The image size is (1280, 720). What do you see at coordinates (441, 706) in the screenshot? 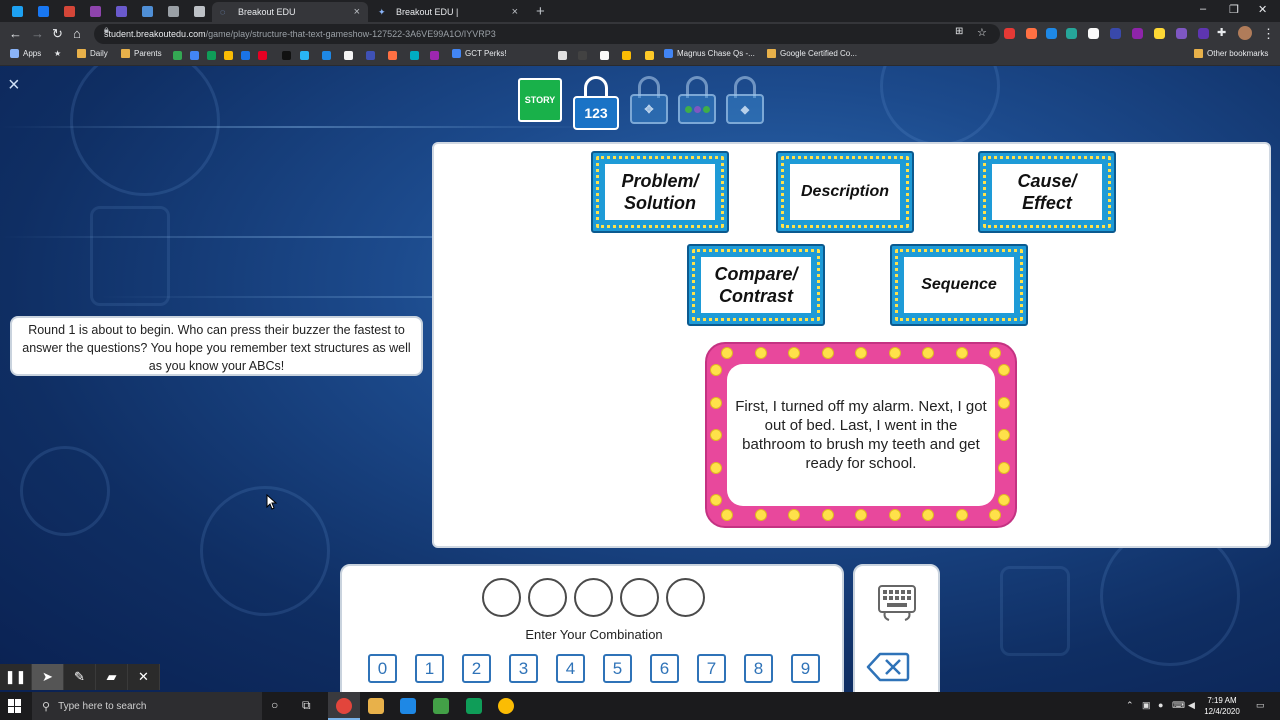
I see `android-icon` at bounding box center [441, 706].